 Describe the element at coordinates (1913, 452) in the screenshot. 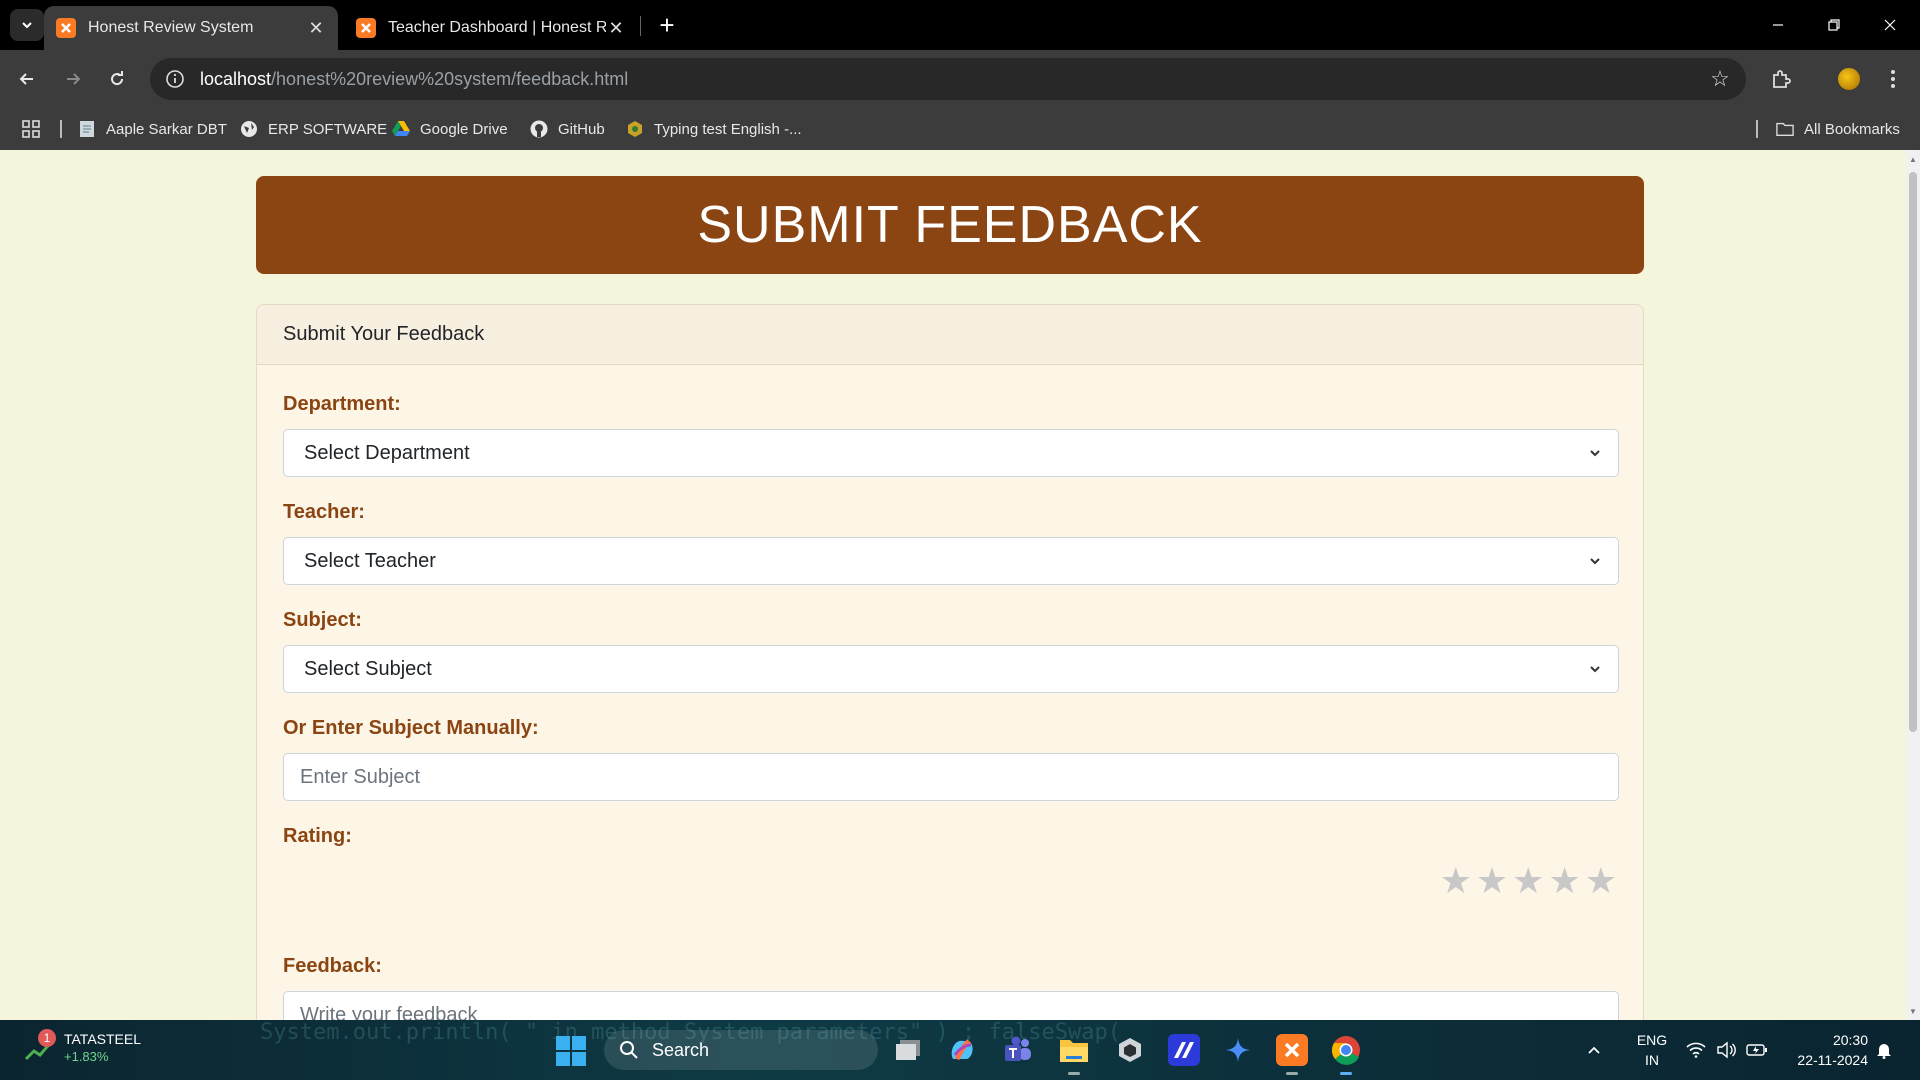

I see `scrollbar-thumb` at that location.